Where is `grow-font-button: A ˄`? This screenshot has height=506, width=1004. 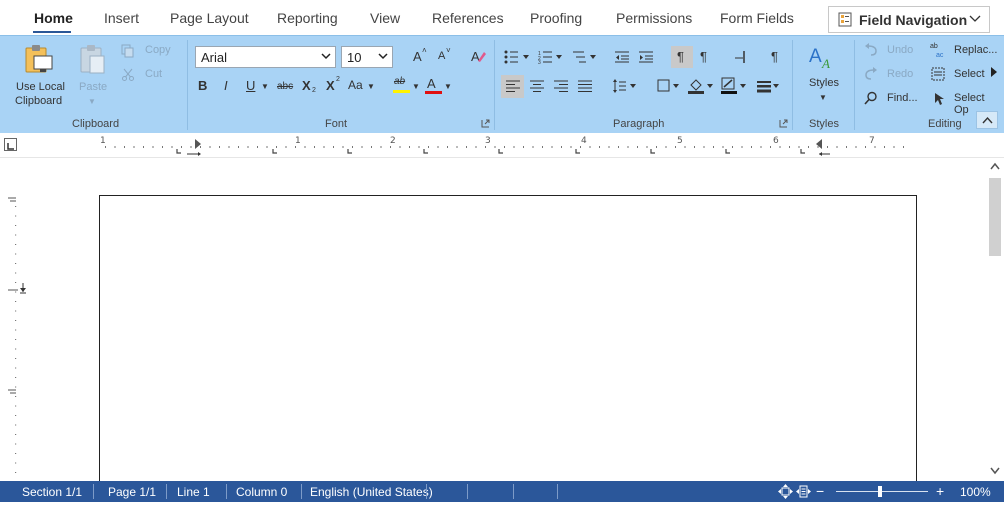 grow-font-button: A ˄ is located at coordinates (419, 56).